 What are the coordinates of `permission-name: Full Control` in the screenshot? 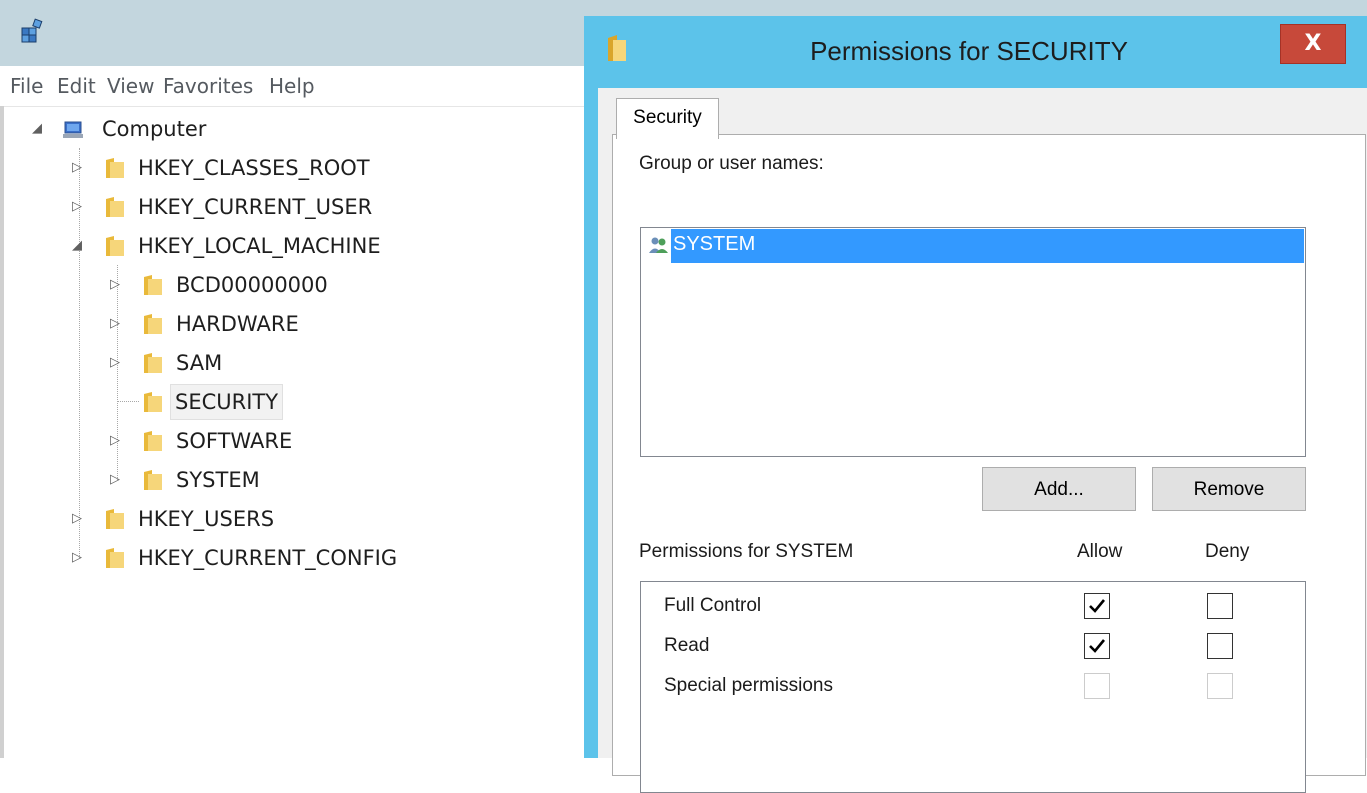 It's located at (713, 605).